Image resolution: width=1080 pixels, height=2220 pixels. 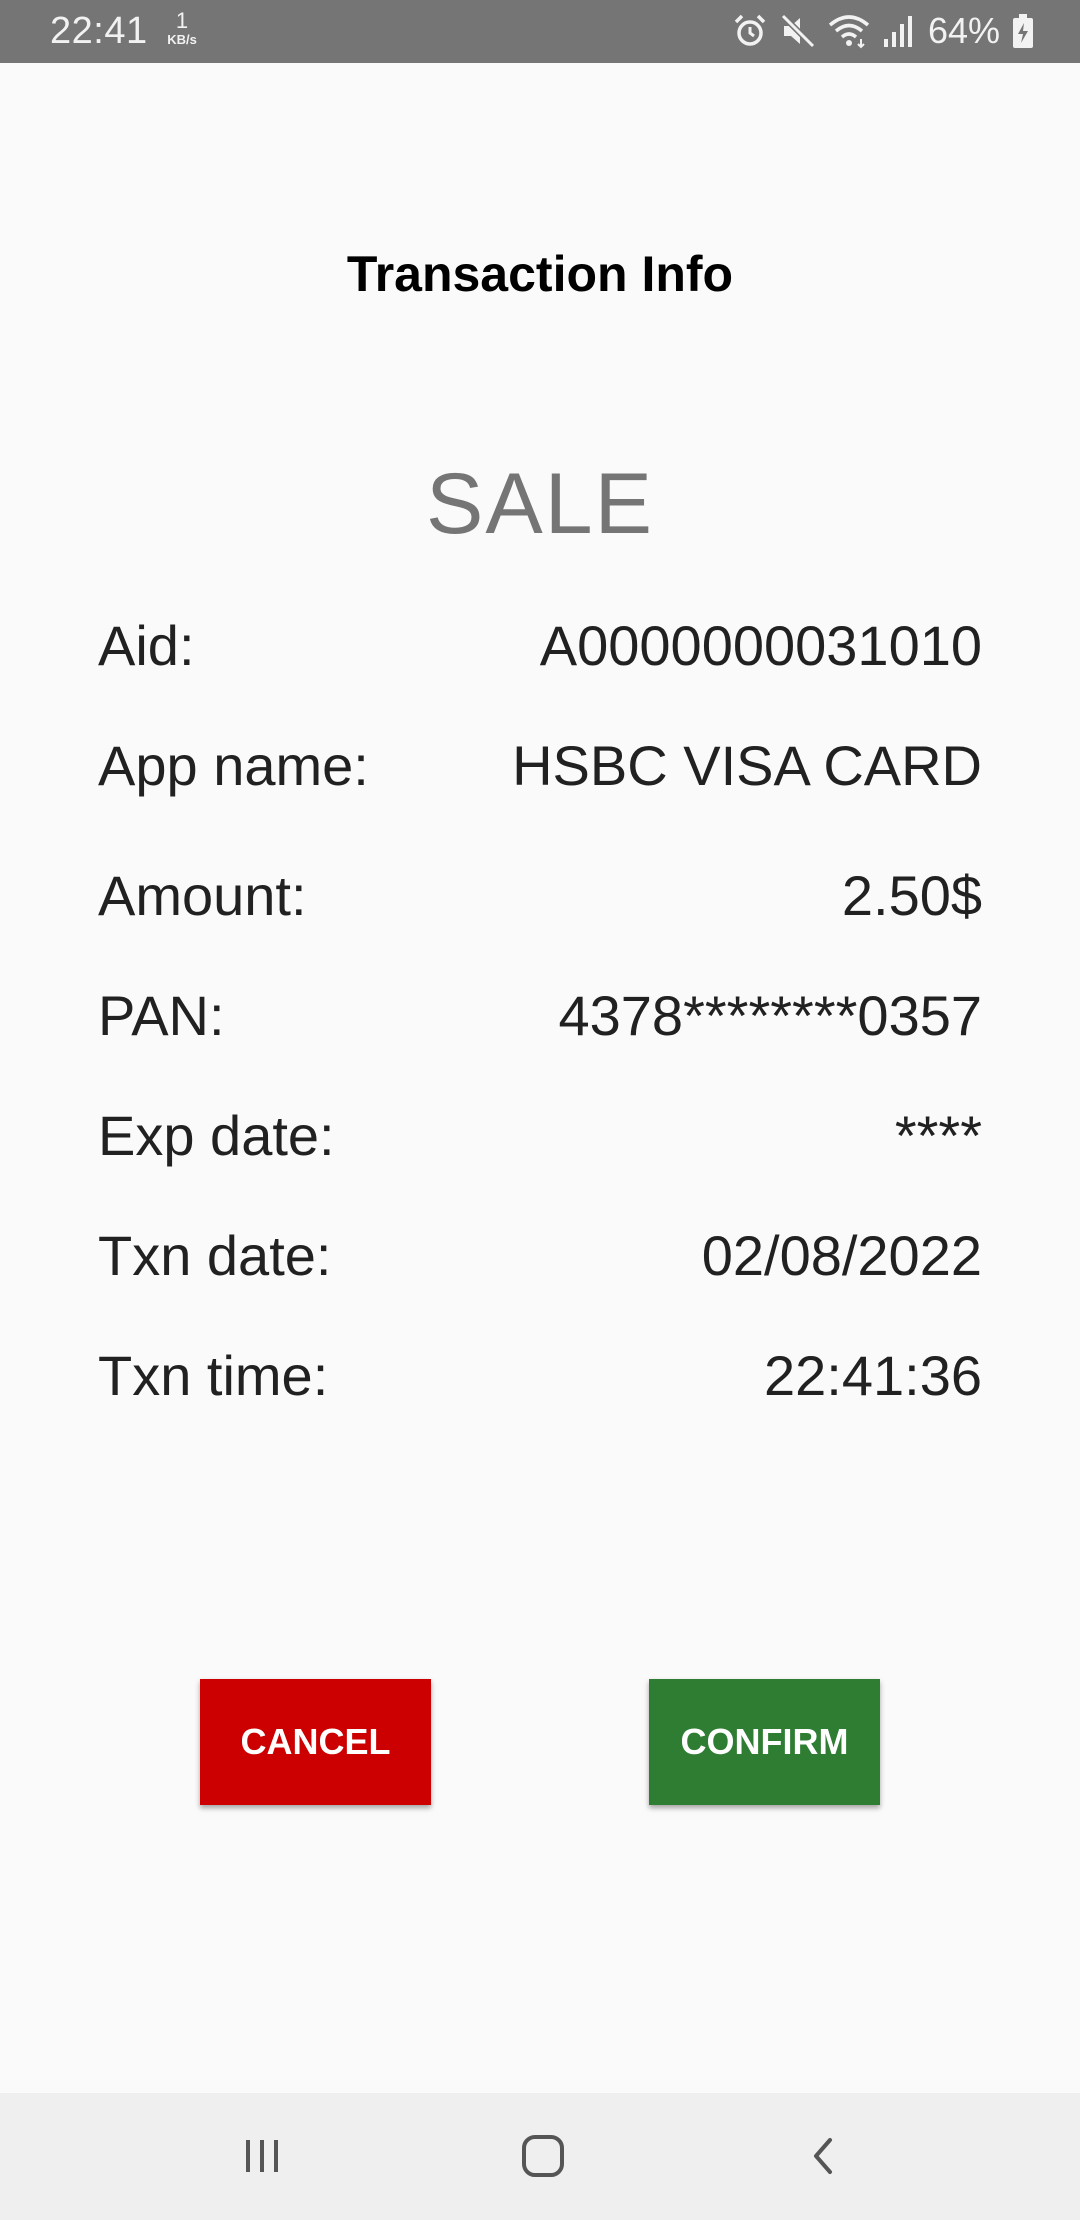 What do you see at coordinates (146, 645) in the screenshot?
I see `aid-label: Aid:` at bounding box center [146, 645].